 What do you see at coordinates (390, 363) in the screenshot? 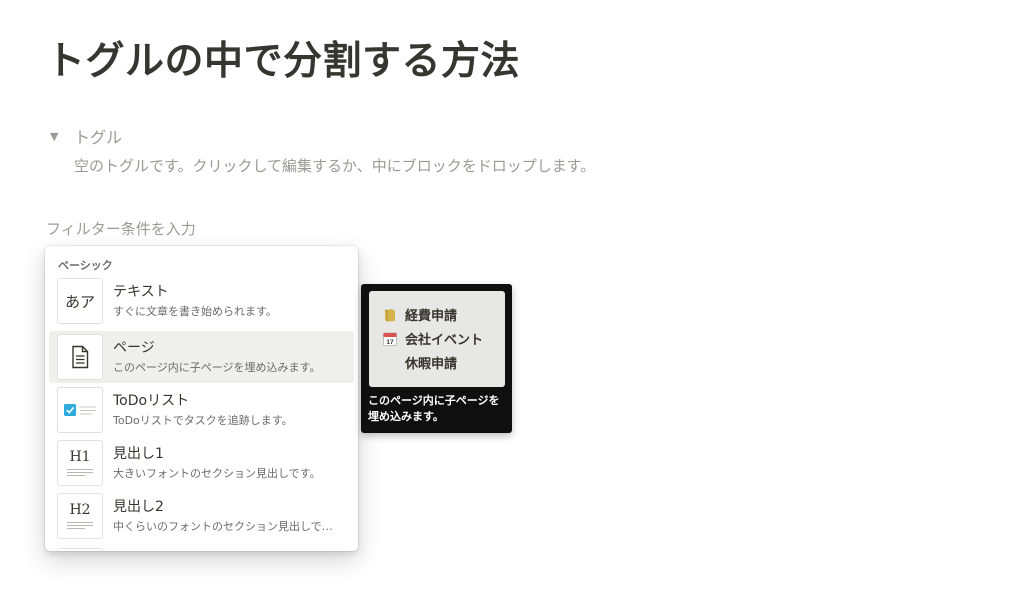
I see `blank-icon` at bounding box center [390, 363].